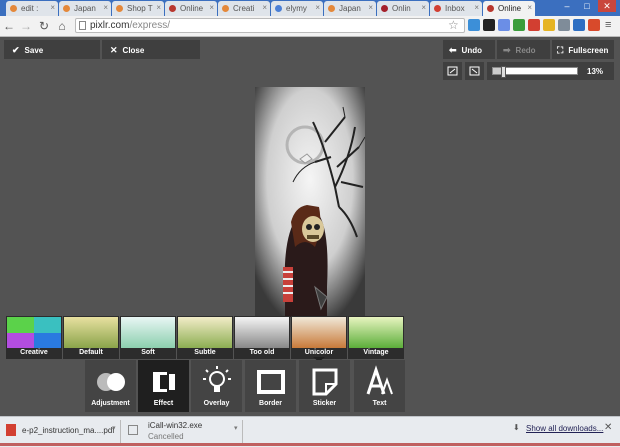 Image resolution: width=620 pixels, height=447 pixels. Describe the element at coordinates (270, 25) in the screenshot. I see `address-bar: pixlr.com/express/` at that location.